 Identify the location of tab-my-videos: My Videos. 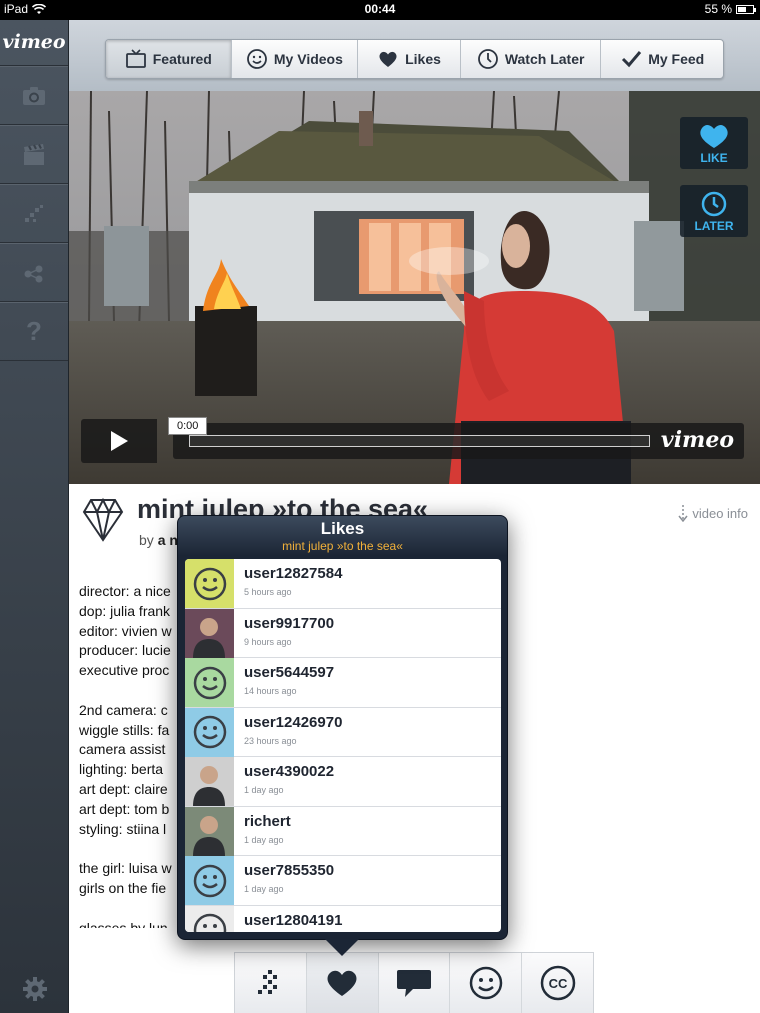
(295, 59).